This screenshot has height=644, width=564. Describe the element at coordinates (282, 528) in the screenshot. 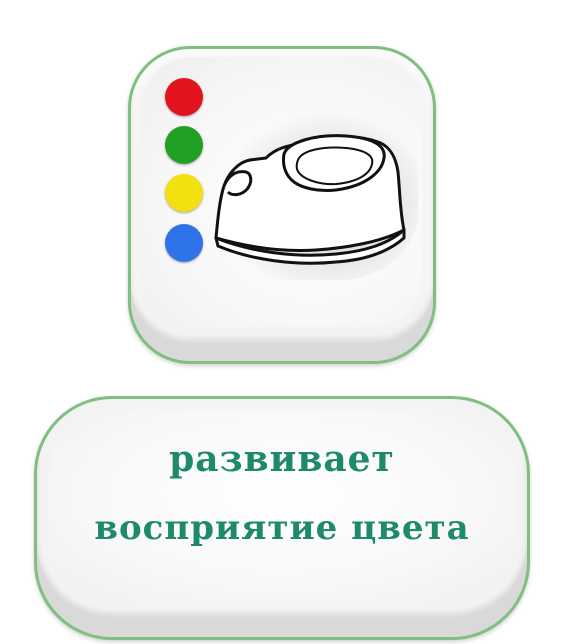

I see `caption-line-2: восприятие цвета` at that location.